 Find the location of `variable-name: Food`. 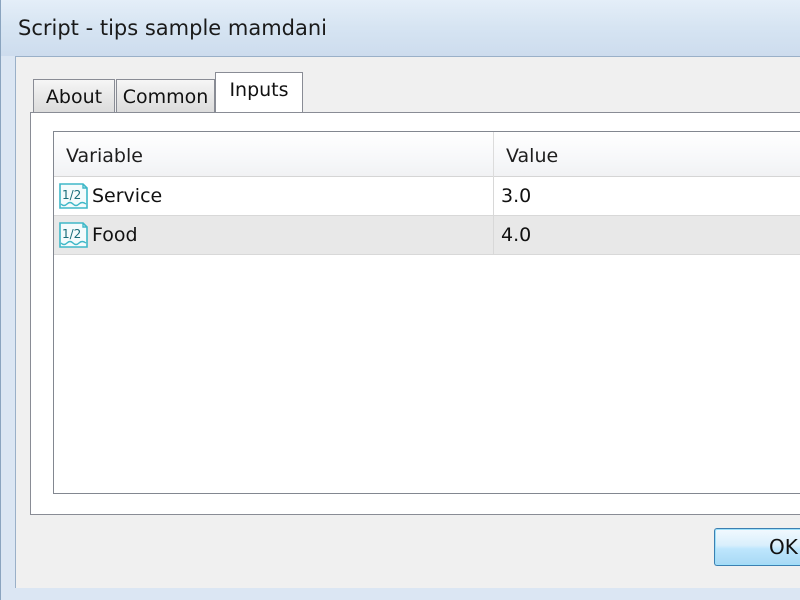

variable-name: Food is located at coordinates (115, 235).